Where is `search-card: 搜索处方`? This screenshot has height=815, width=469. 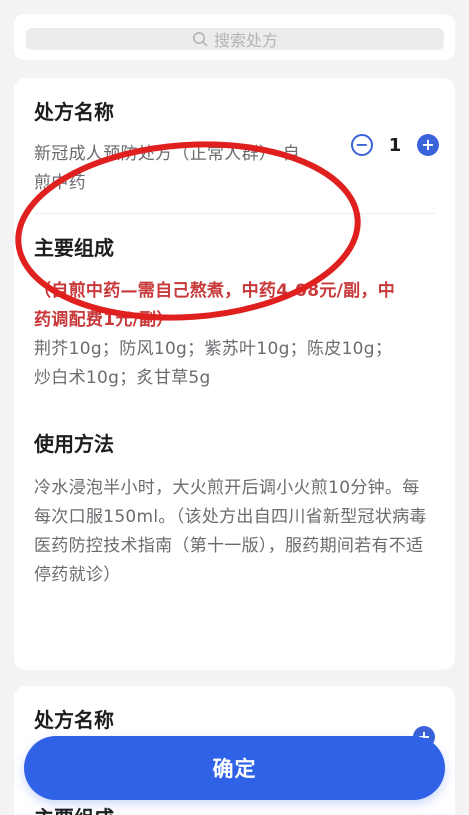
search-card: 搜索处方 is located at coordinates (234, 37).